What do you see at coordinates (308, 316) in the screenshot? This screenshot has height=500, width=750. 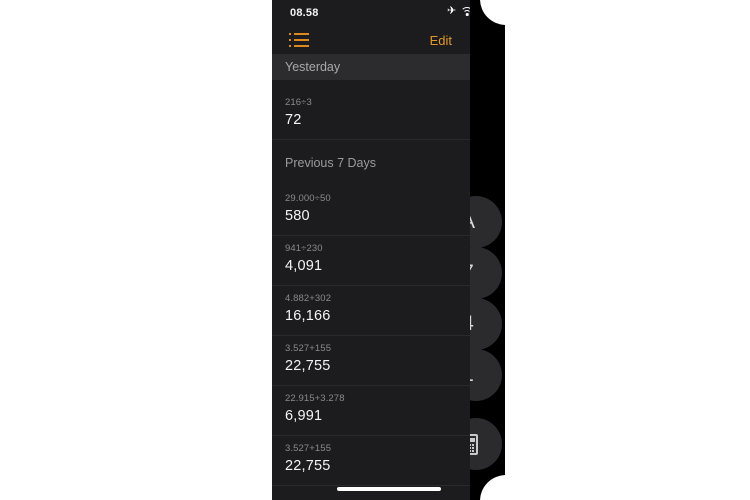 I see `history-result: 16,166` at bounding box center [308, 316].